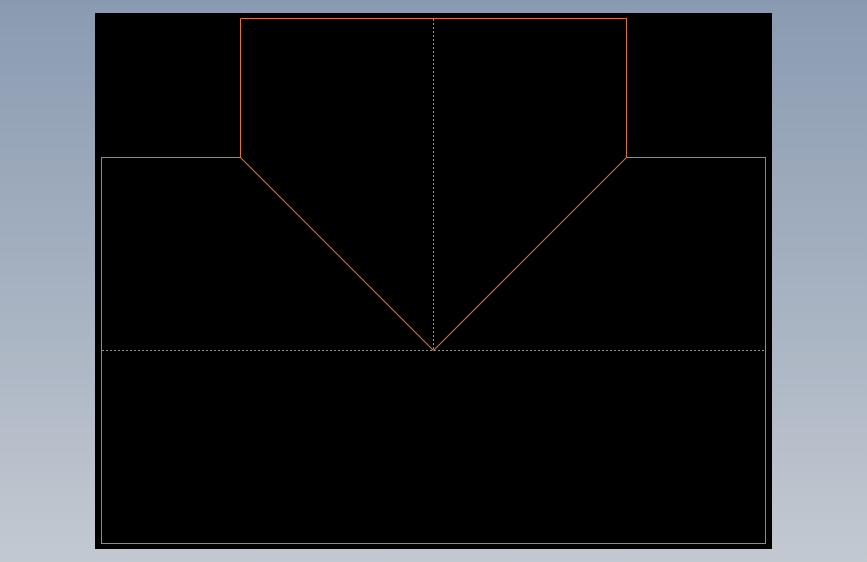 This screenshot has width=867, height=562. Describe the element at coordinates (530, 254) in the screenshot. I see `chamfer-line-right` at that location.